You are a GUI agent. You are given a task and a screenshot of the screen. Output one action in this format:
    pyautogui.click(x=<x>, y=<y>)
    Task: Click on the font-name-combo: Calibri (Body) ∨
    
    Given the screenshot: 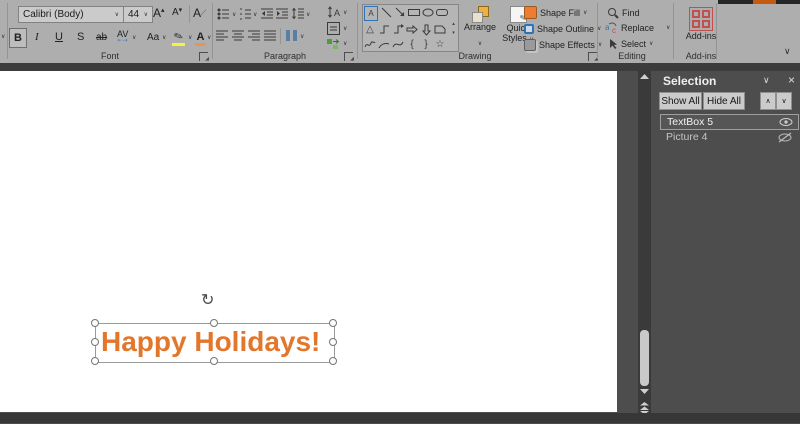 What is the action you would take?
    pyautogui.click(x=71, y=14)
    